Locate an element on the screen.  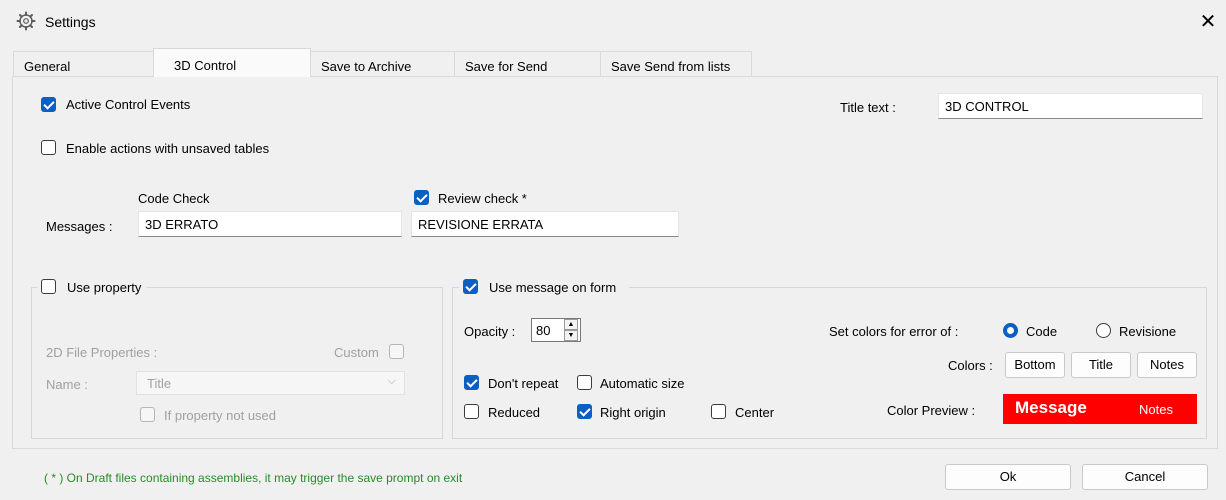
reduced-checkbox is located at coordinates (471, 411).